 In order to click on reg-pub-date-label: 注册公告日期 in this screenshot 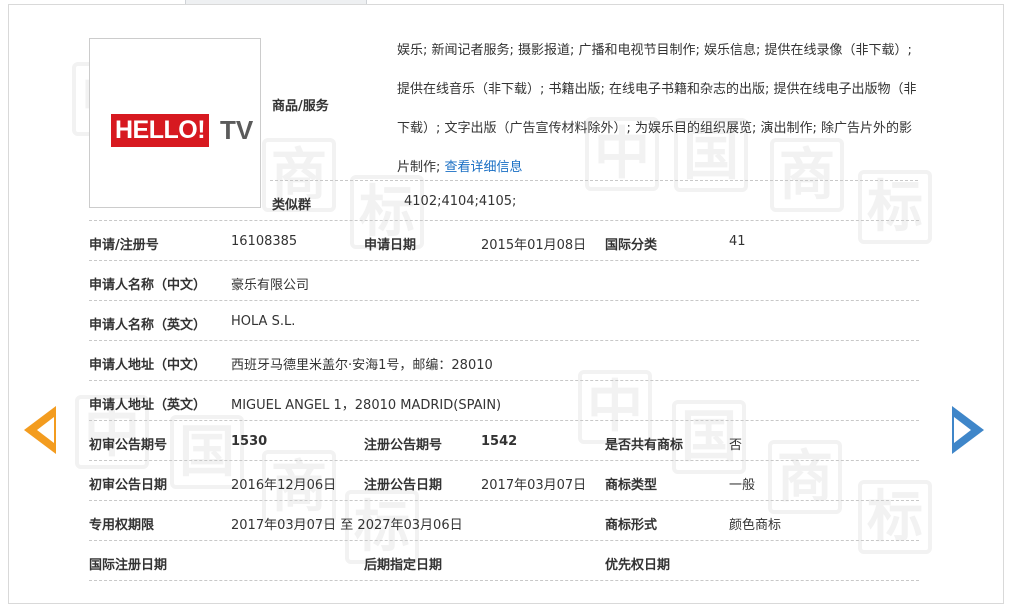, I will do `click(403, 485)`.